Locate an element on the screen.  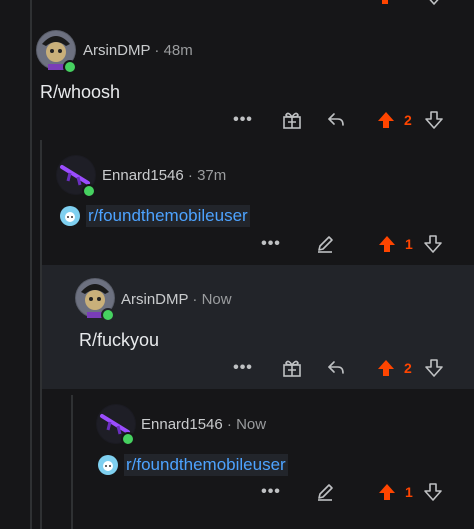
comment-body: R/fuckyou is located at coordinates (119, 340).